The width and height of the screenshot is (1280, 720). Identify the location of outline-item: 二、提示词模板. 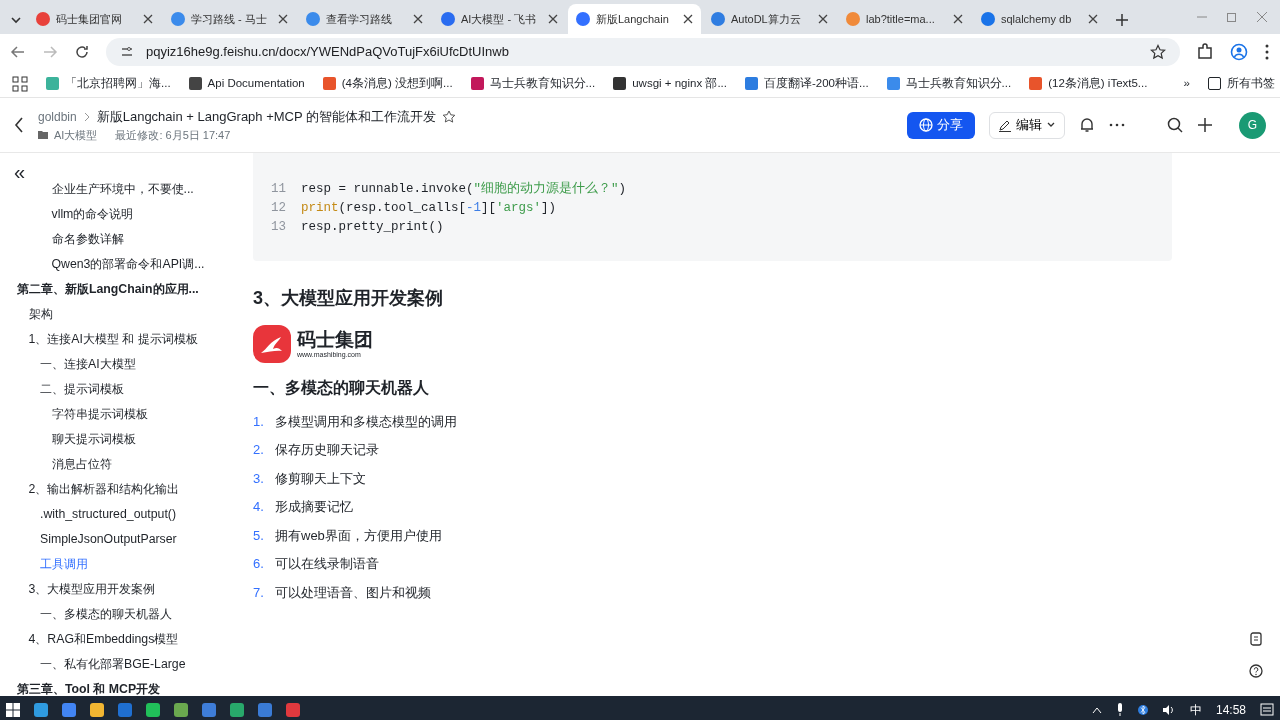
(115, 389).